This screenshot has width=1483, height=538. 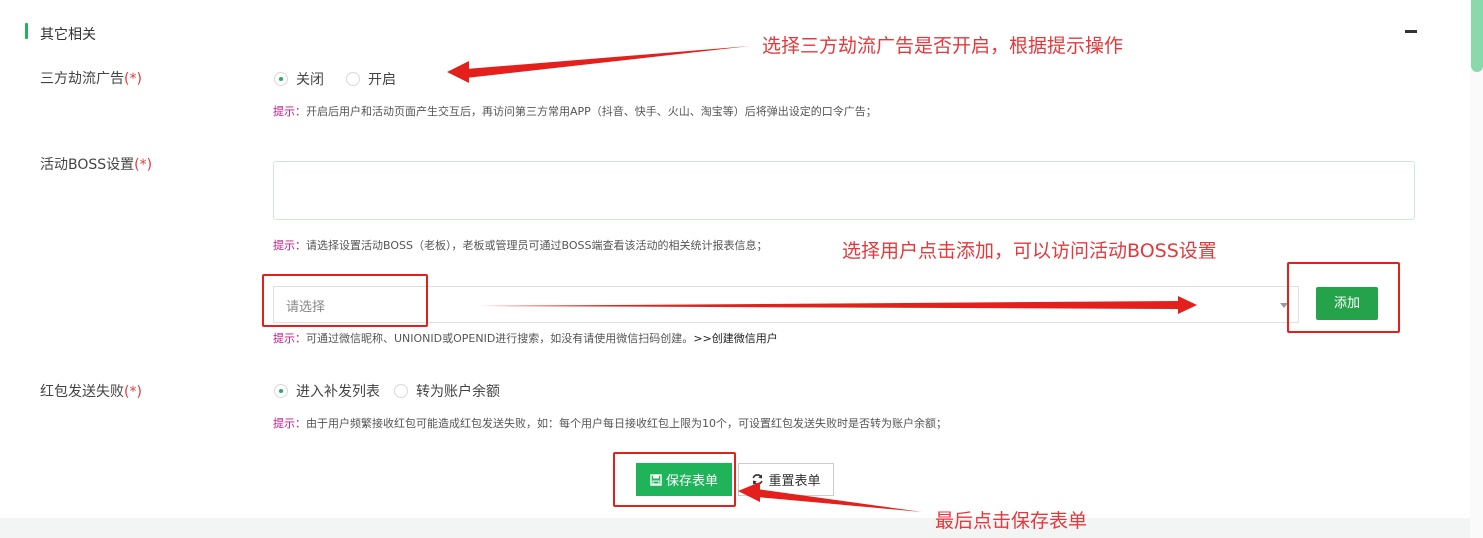 What do you see at coordinates (1029, 251) in the screenshot?
I see `annotation-boss: 选择用户点击添加，可以访问活动BOSS设置` at bounding box center [1029, 251].